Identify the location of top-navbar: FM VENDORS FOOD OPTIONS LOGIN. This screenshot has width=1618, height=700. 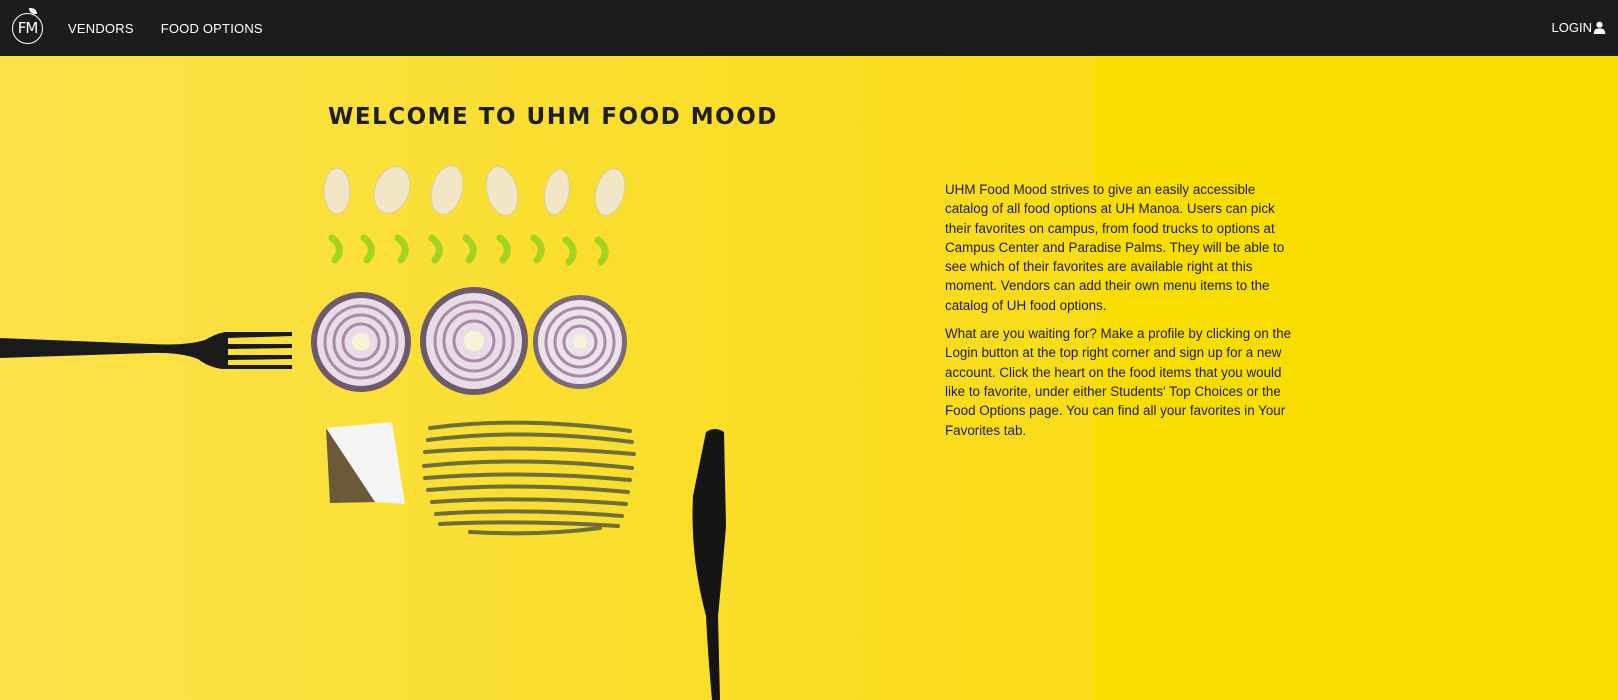
(809, 28).